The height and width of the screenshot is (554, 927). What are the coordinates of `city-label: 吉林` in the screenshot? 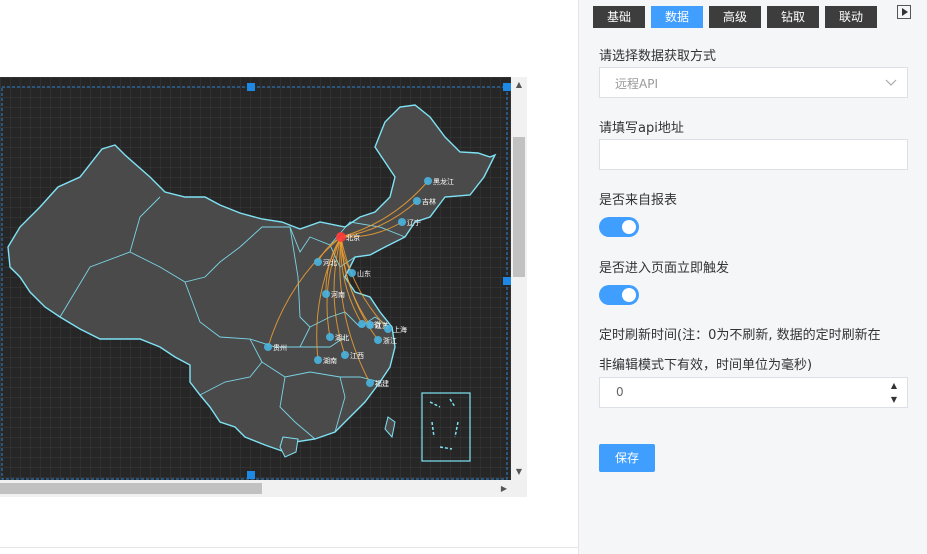 It's located at (429, 201).